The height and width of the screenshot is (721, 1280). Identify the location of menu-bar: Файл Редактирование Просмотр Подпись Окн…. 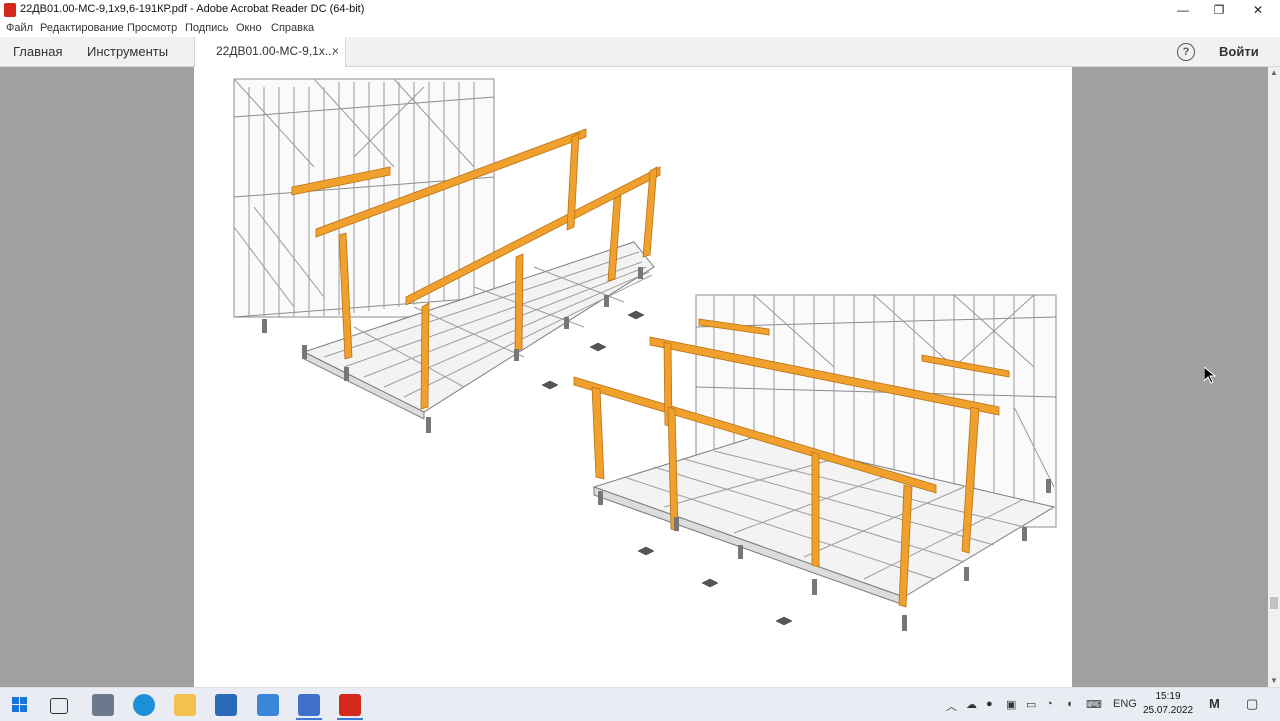
(640, 28).